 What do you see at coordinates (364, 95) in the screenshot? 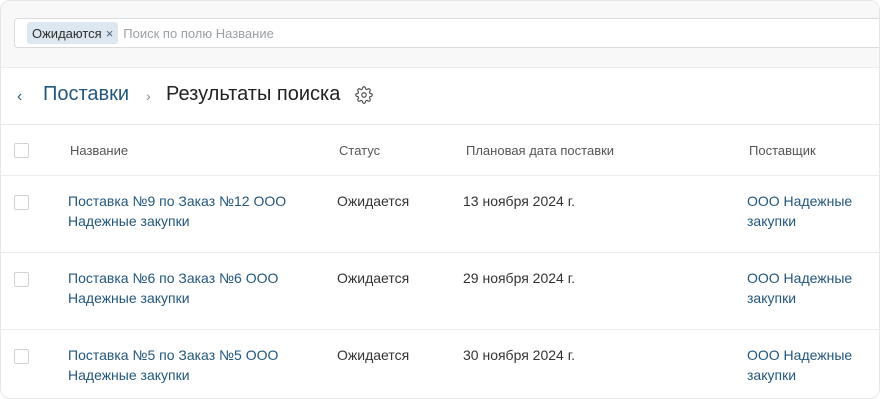
I see `gear-icon` at bounding box center [364, 95].